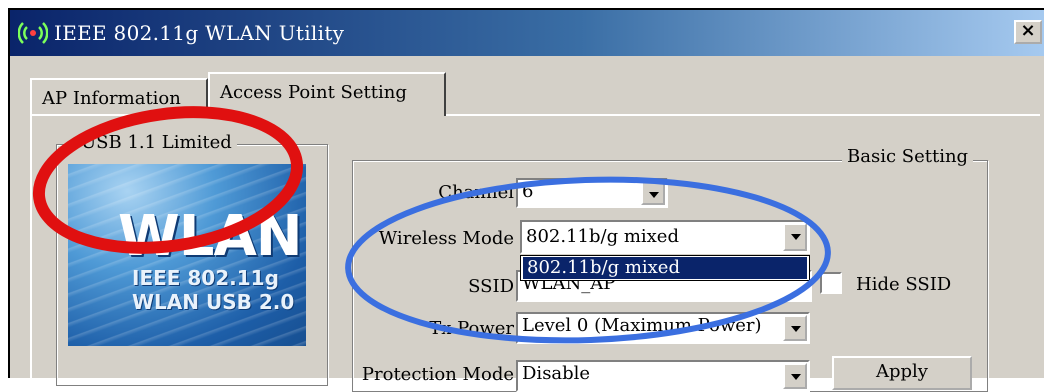 The image size is (1044, 392). I want to click on close-button: ×, so click(1028, 32).